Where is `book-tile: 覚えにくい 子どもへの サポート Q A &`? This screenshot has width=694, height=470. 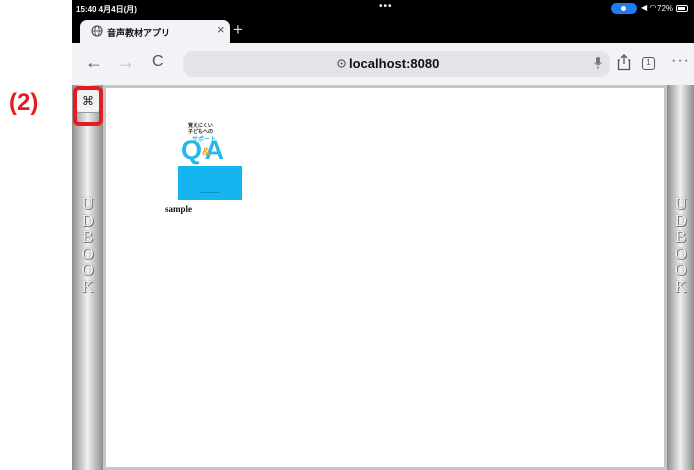
book-tile: 覚えにくい 子どもへの サポート Q A & is located at coordinates (210, 159).